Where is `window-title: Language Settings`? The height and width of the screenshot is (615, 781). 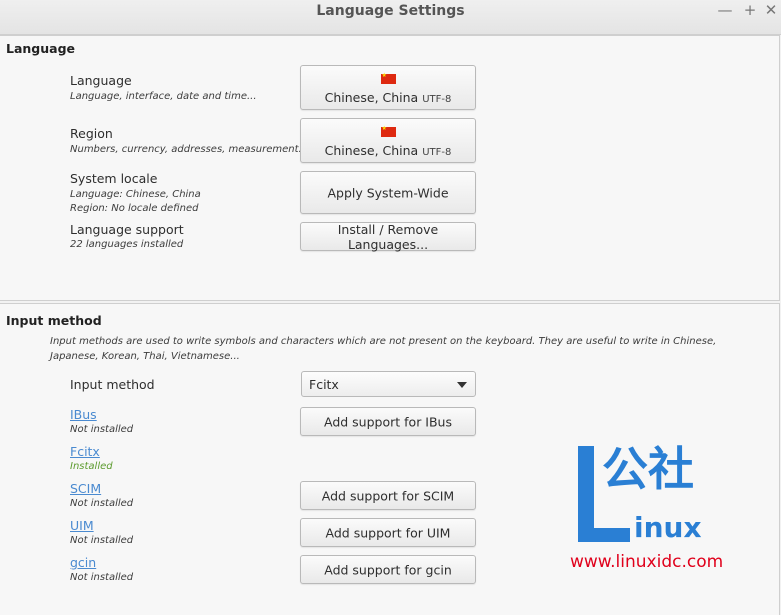
window-title: Language Settings is located at coordinates (390, 11).